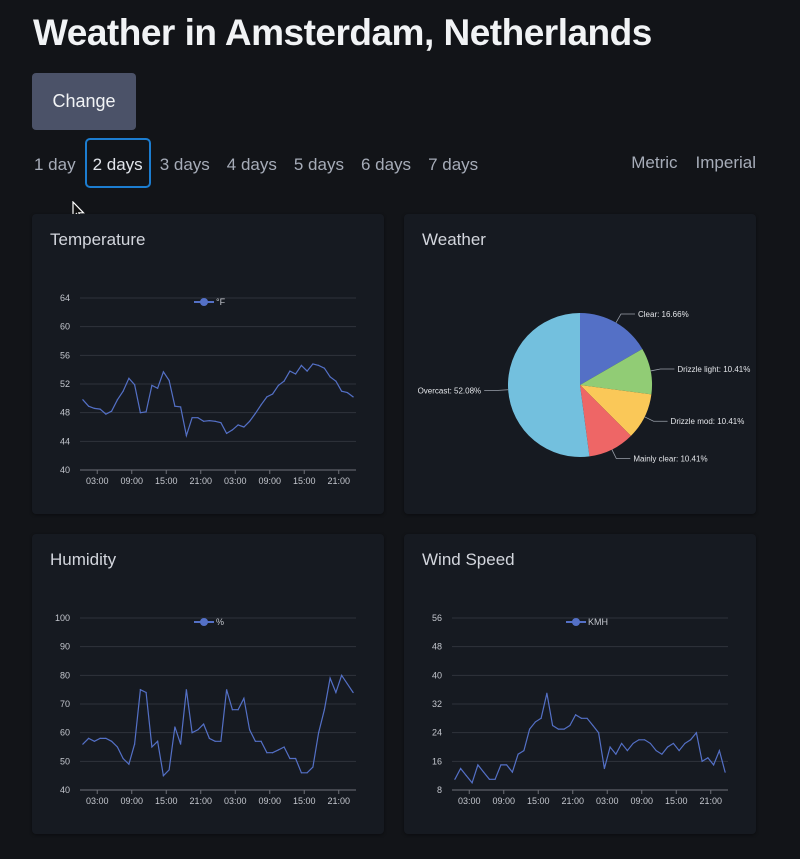 The width and height of the screenshot is (800, 859). What do you see at coordinates (338, 481) in the screenshot?
I see `x-tick-label: 21:00` at bounding box center [338, 481].